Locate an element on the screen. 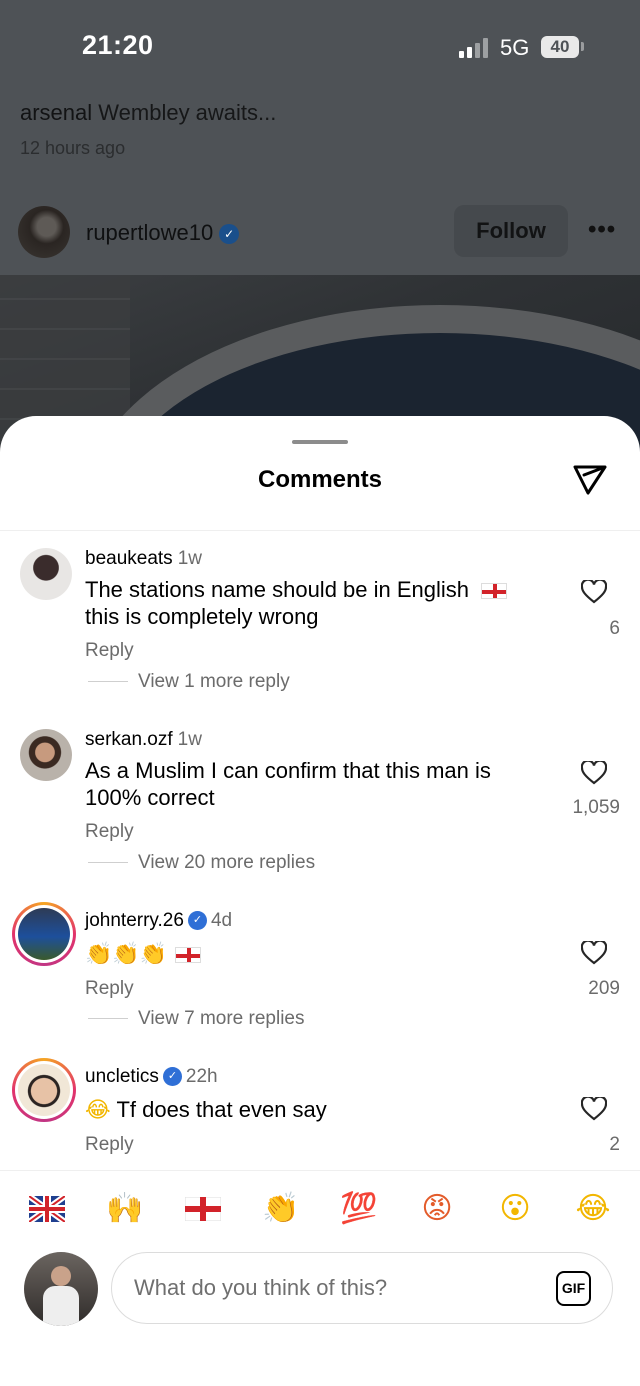 This screenshot has width=640, height=1386. gif-button: GIF is located at coordinates (573, 1288).